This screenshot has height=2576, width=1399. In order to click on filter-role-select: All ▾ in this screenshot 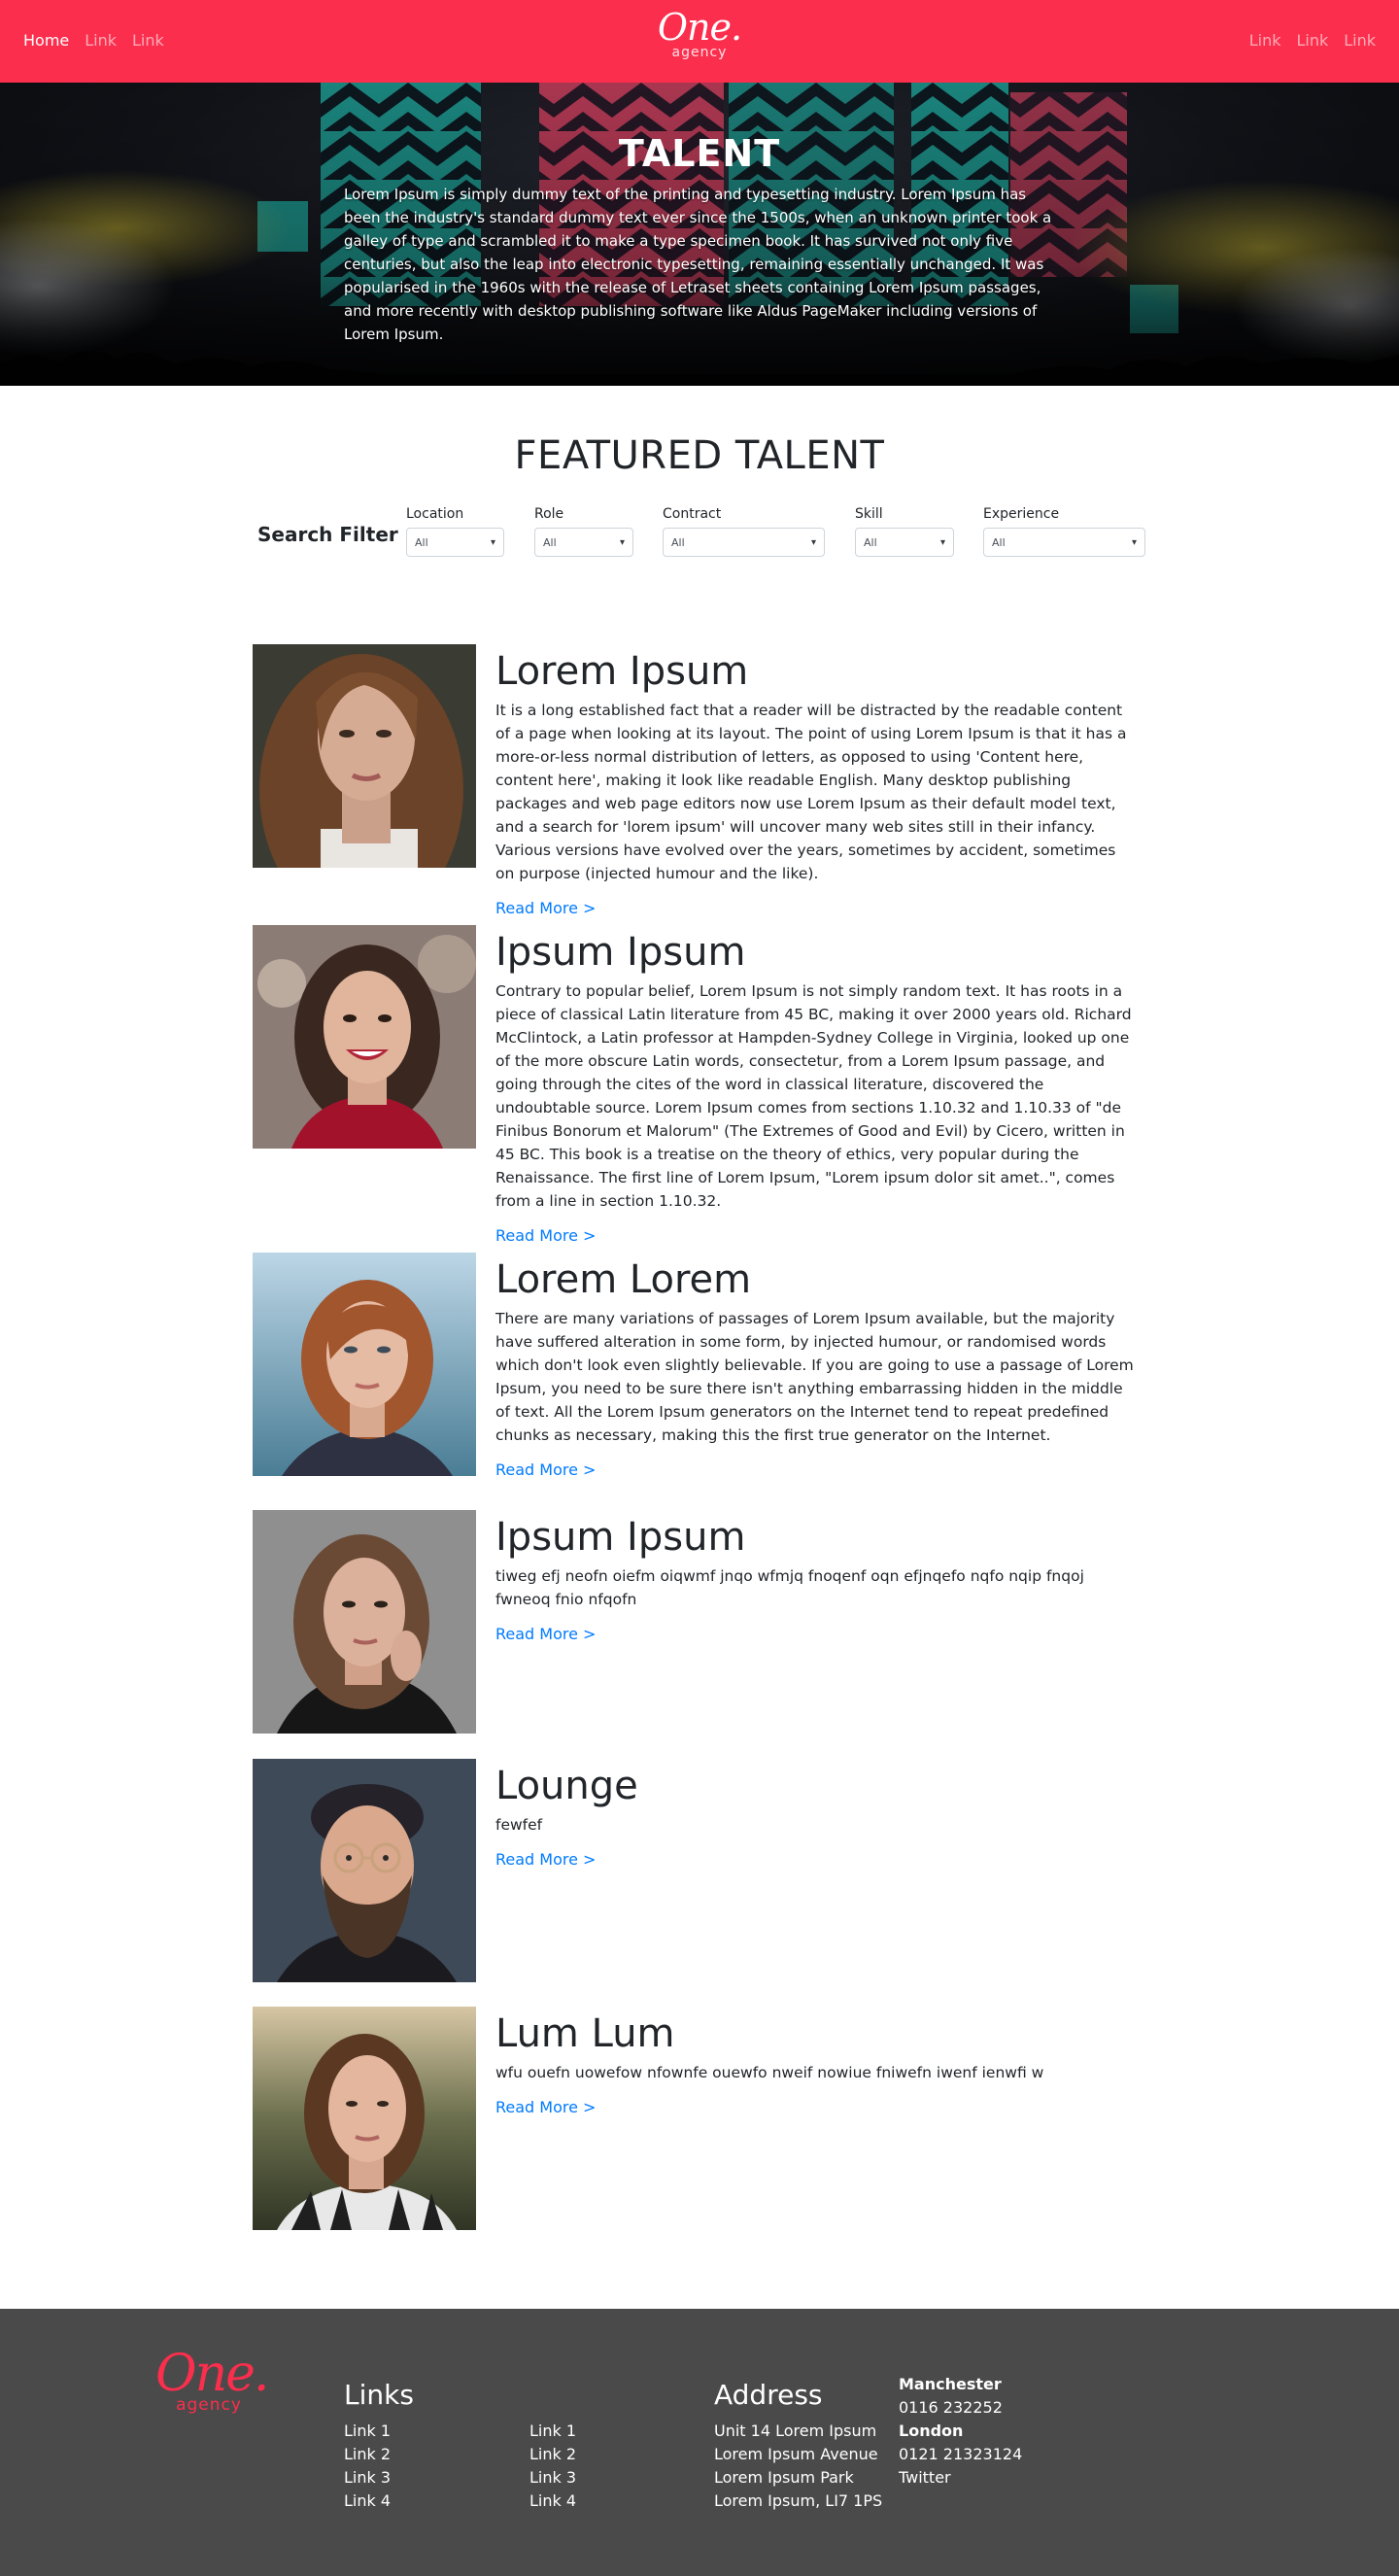, I will do `click(583, 542)`.